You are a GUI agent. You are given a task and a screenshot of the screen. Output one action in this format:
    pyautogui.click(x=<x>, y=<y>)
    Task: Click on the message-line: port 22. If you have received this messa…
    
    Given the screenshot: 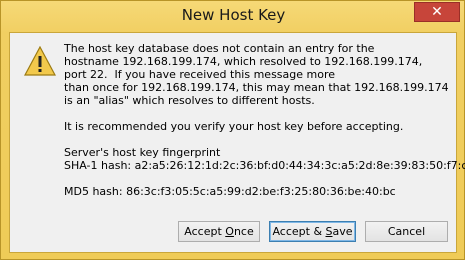 What is the action you would take?
    pyautogui.click(x=200, y=74)
    